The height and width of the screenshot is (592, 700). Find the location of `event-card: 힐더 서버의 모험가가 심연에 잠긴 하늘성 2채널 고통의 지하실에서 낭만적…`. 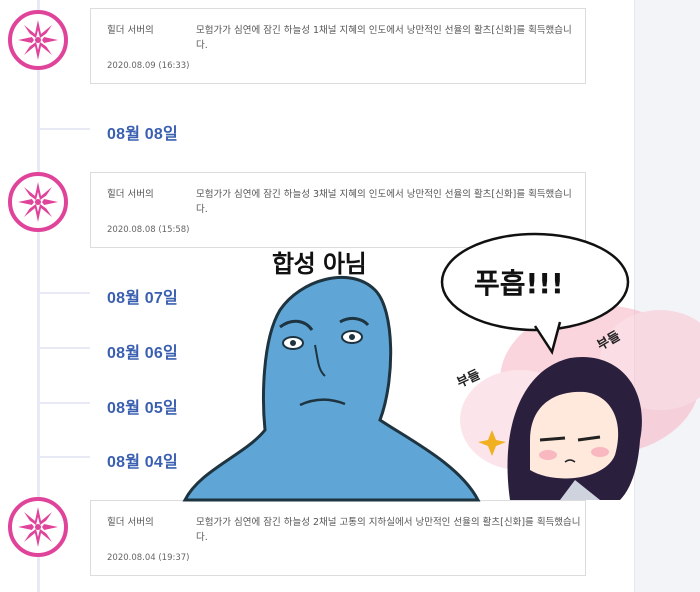

event-card: 힐더 서버의 모험가가 심연에 잠긴 하늘성 2채널 고통의 지하실에서 낭만적… is located at coordinates (338, 538).